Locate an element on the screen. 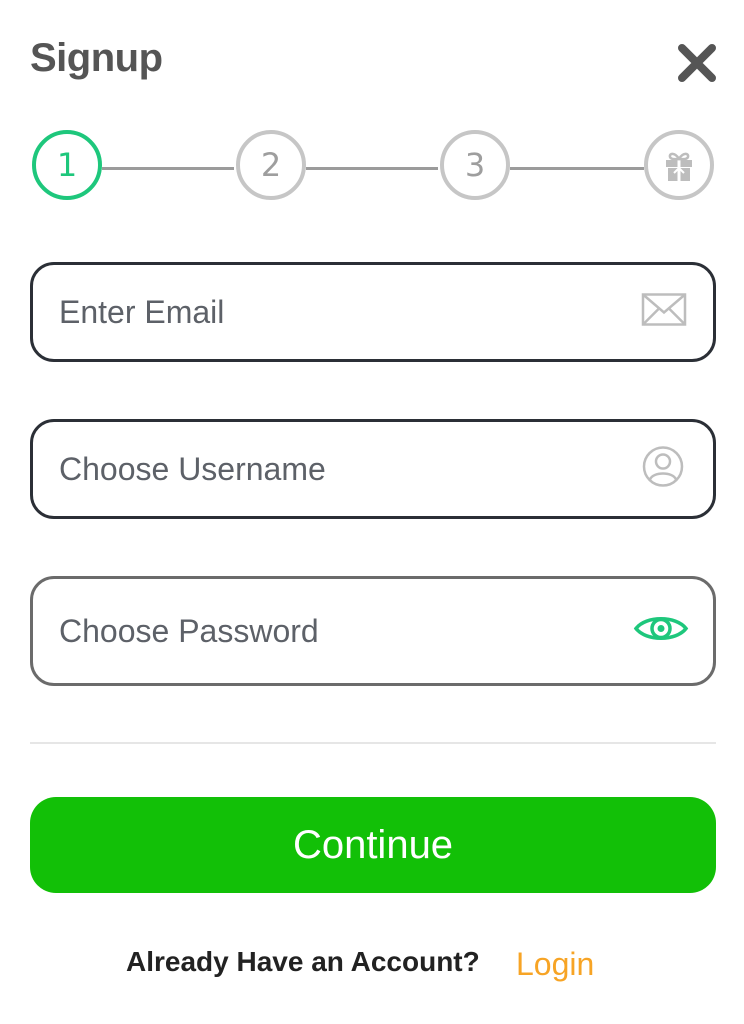 This screenshot has height=1024, width=744. password-field is located at coordinates (373, 631).